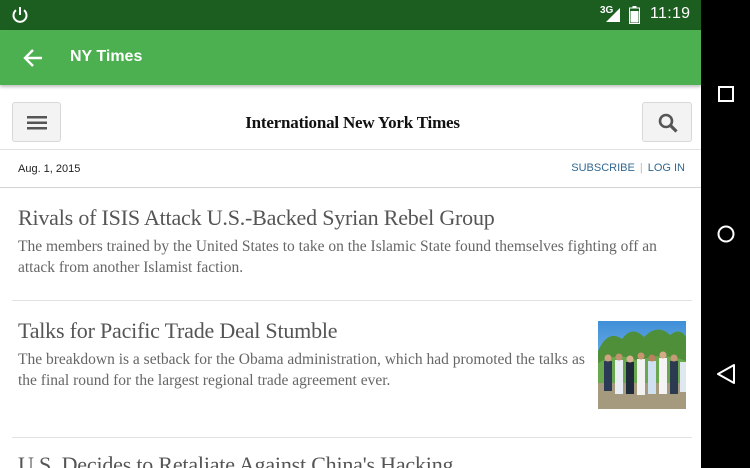 This screenshot has width=750, height=468. What do you see at coordinates (350, 57) in the screenshot?
I see `app-bar: NY Times` at bounding box center [350, 57].